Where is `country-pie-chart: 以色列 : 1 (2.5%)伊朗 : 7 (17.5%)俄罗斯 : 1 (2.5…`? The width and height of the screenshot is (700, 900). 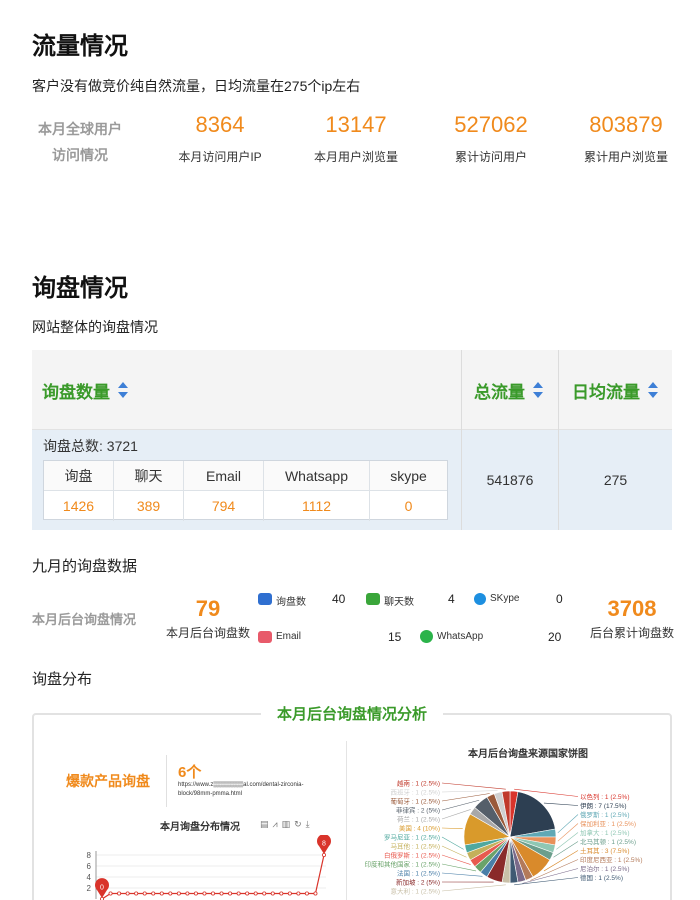 country-pie-chart: 以色列 : 1 (2.5%)伊朗 : 7 (17.5%)俄罗斯 : 1 (2.5… is located at coordinates (504, 837).